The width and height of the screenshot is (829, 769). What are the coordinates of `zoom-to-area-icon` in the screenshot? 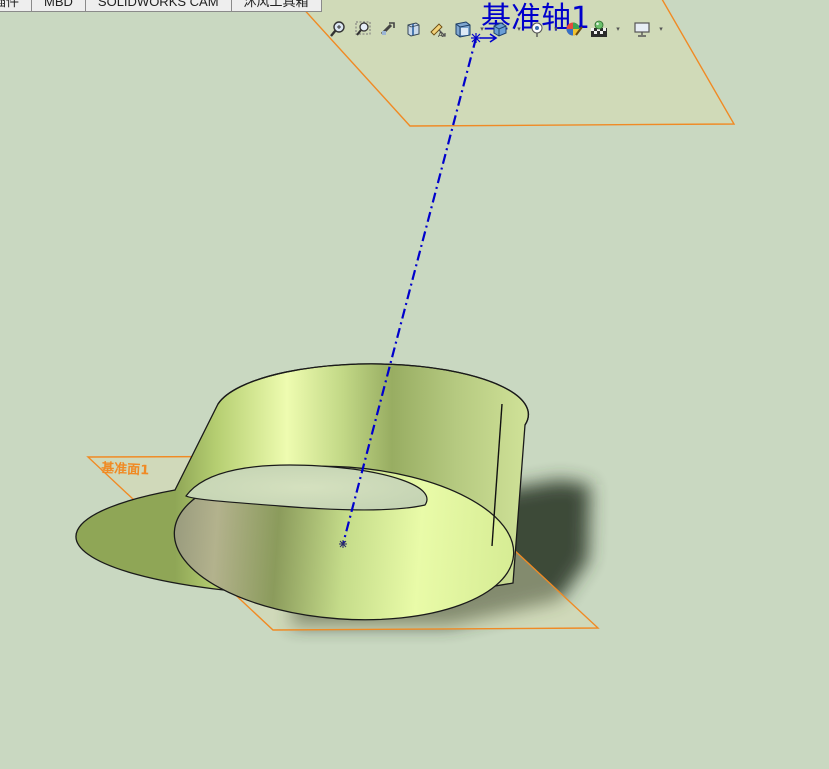 It's located at (363, 28).